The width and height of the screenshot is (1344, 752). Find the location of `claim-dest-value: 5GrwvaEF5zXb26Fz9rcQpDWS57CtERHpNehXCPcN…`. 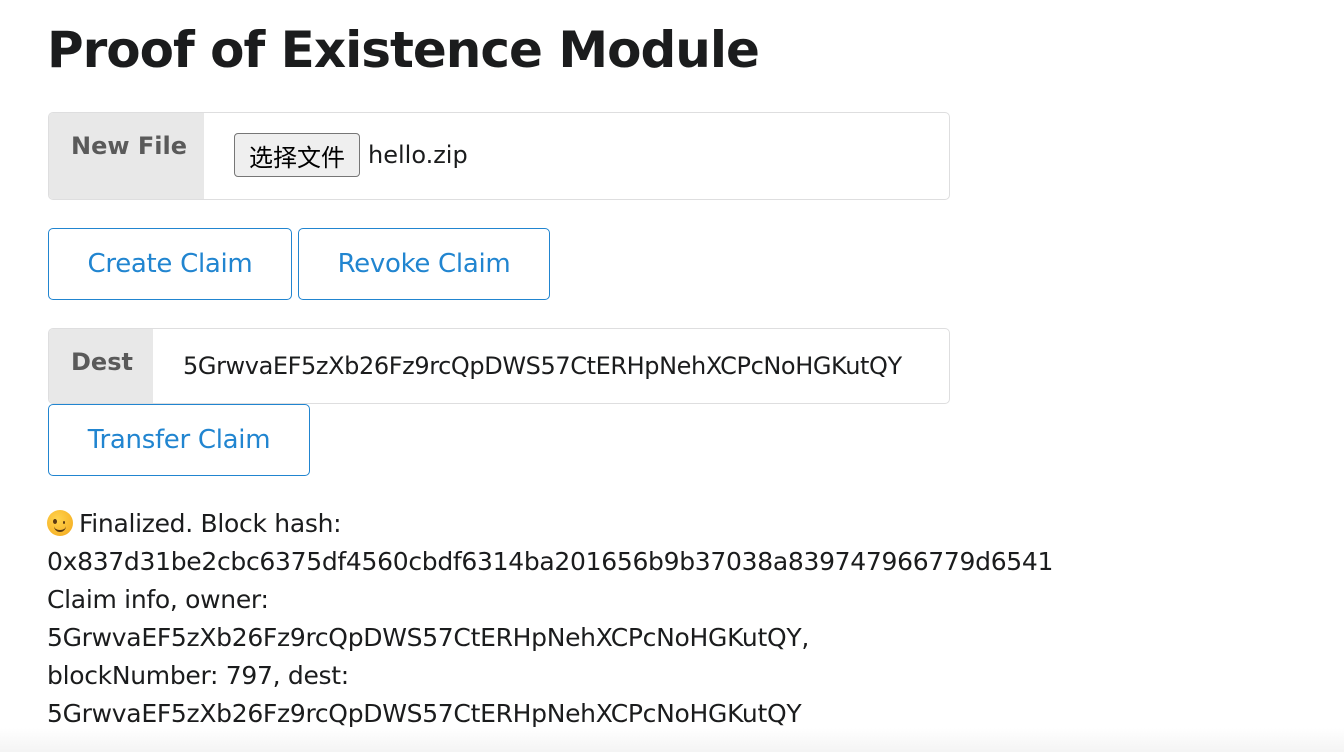

claim-dest-value: 5GrwvaEF5zXb26Fz9rcQpDWS57CtERHpNehXCPcN… is located at coordinates (424, 713).